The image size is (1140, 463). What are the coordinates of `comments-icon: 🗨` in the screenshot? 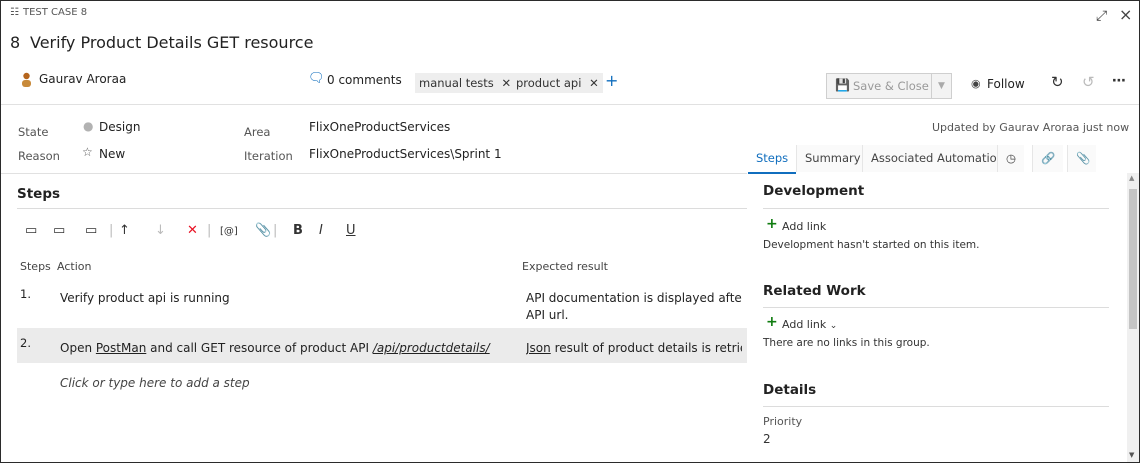 It's located at (316, 78).